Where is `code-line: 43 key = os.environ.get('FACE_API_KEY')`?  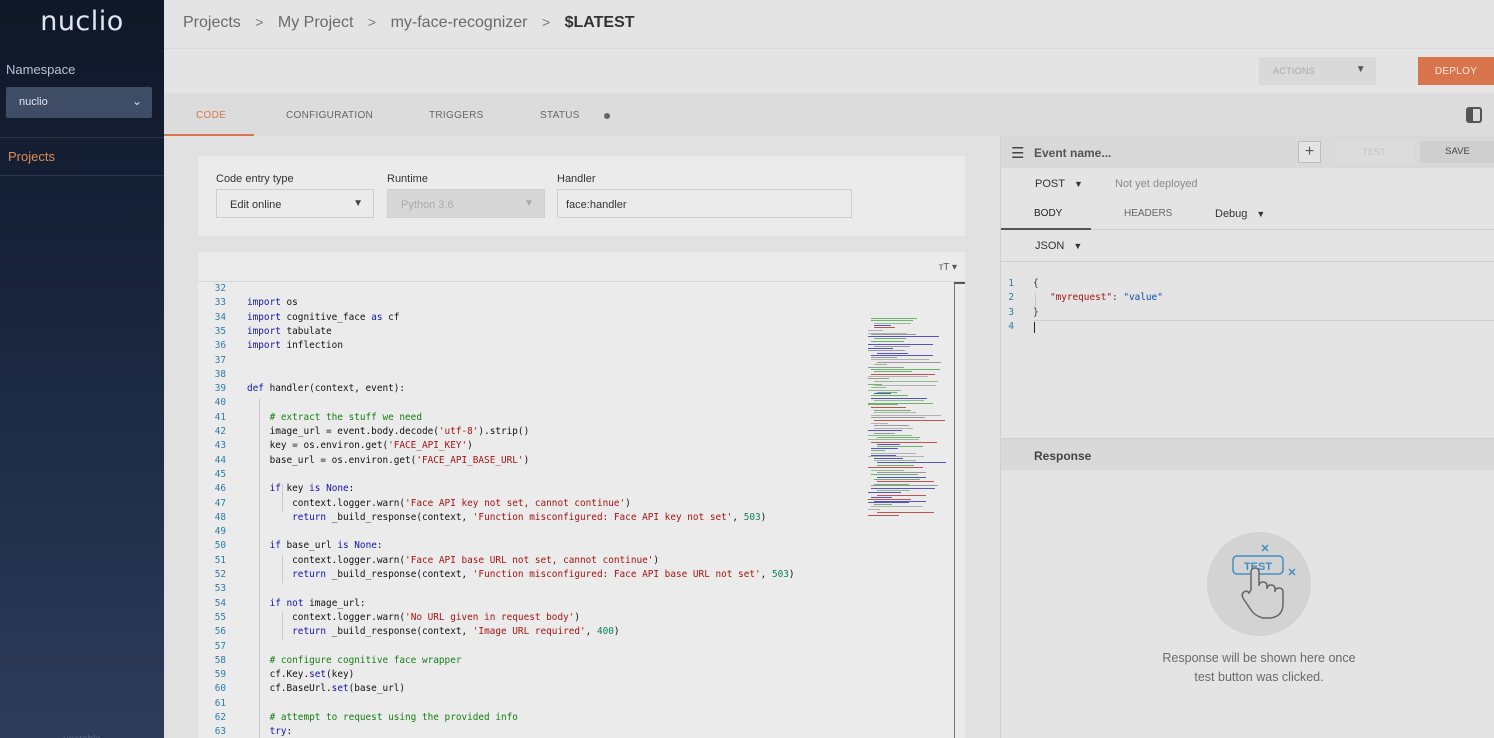 code-line: 43 key = os.environ.get('FACE_API_KEY') is located at coordinates (343, 446).